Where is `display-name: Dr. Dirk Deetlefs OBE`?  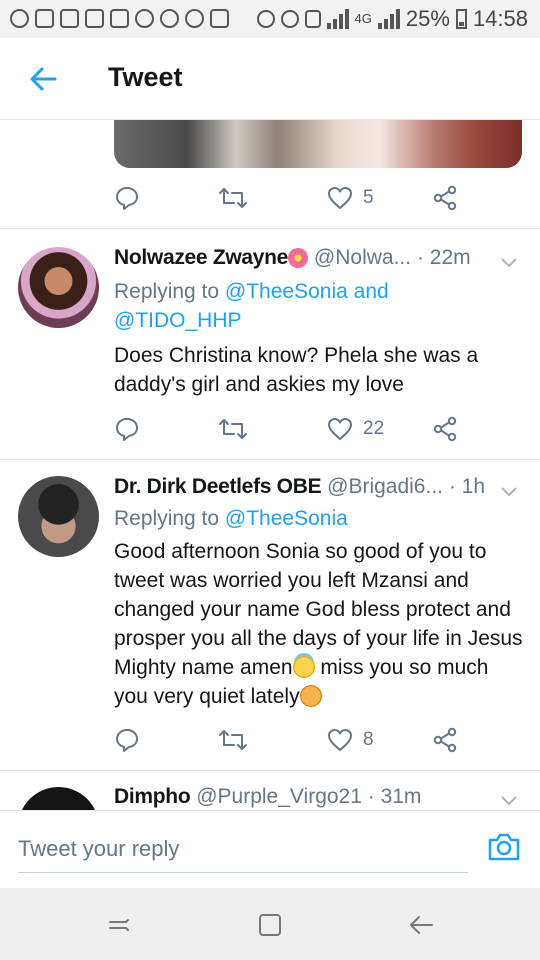
display-name: Dr. Dirk Deetlefs OBE is located at coordinates (218, 486).